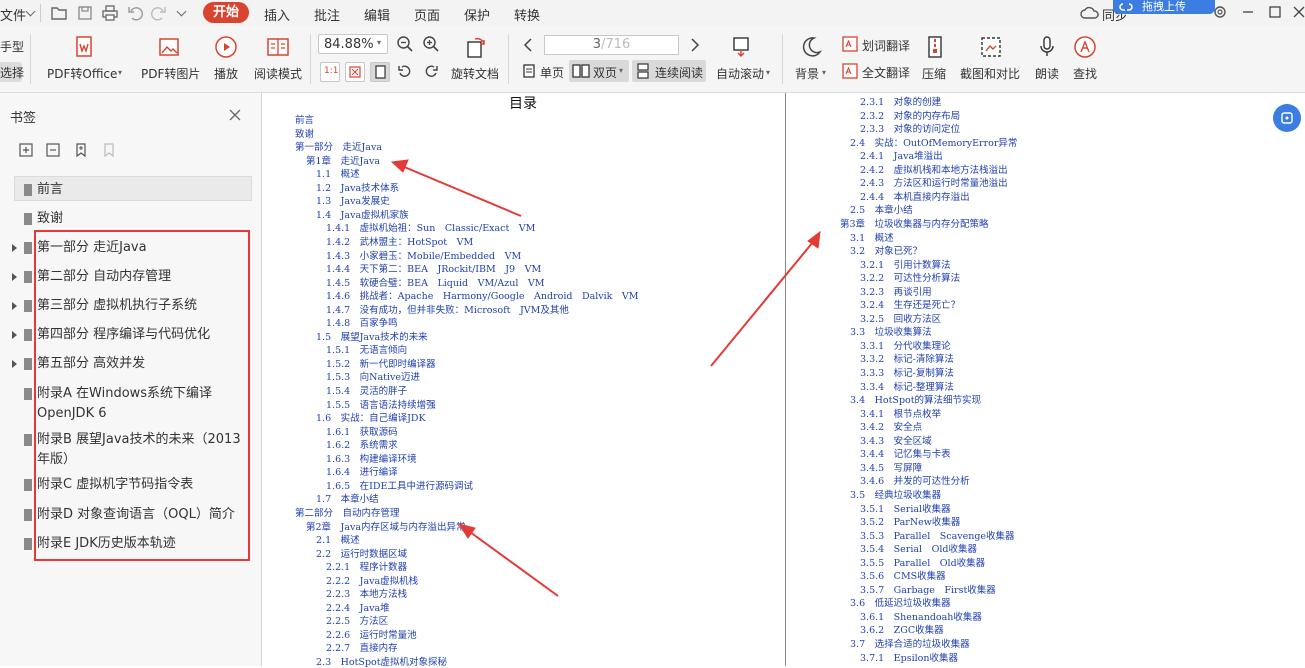 This screenshot has width=1305, height=668. Describe the element at coordinates (362, 322) in the screenshot. I see `toc-entry: 1.4.8 百家争鸣` at that location.